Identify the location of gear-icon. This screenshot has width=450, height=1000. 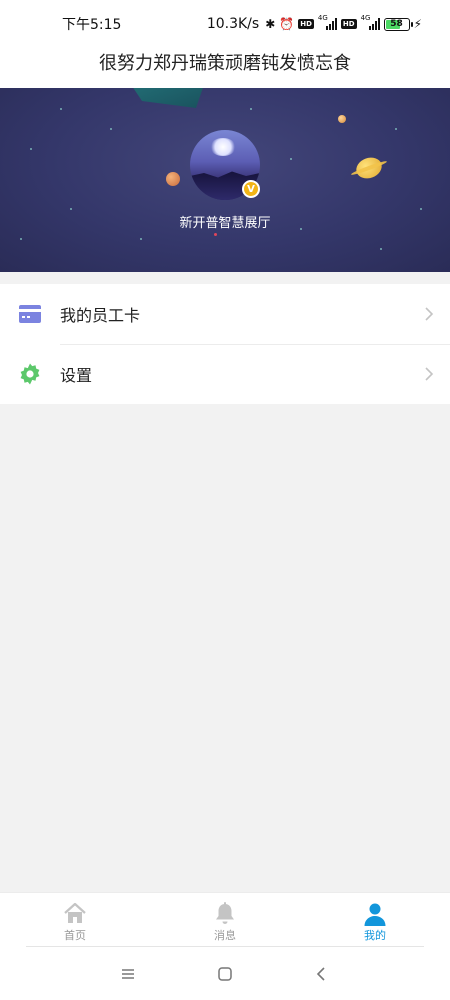
(30, 374).